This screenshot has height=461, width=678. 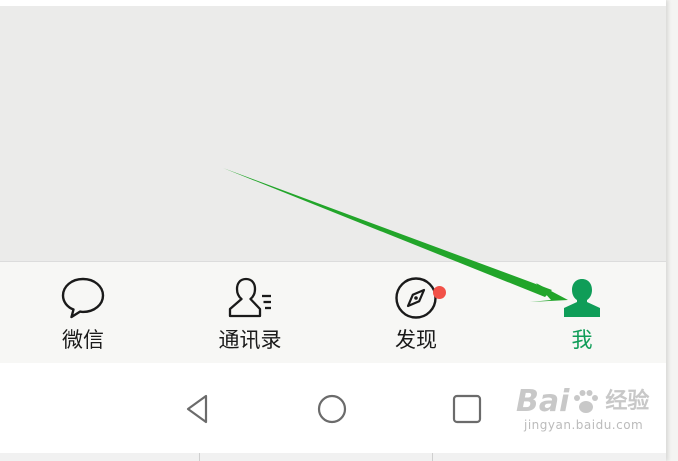 What do you see at coordinates (582, 340) in the screenshot?
I see `tab-me-label: 我` at bounding box center [582, 340].